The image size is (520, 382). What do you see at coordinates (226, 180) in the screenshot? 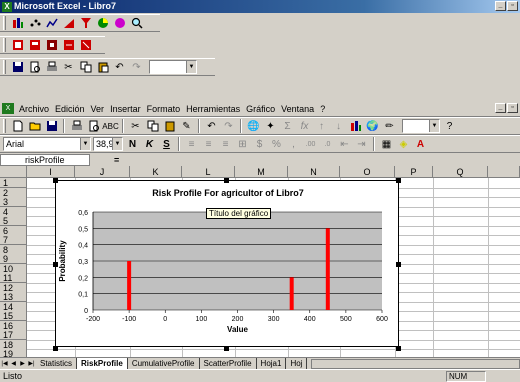
I see `resize-handle-tc` at bounding box center [226, 180].